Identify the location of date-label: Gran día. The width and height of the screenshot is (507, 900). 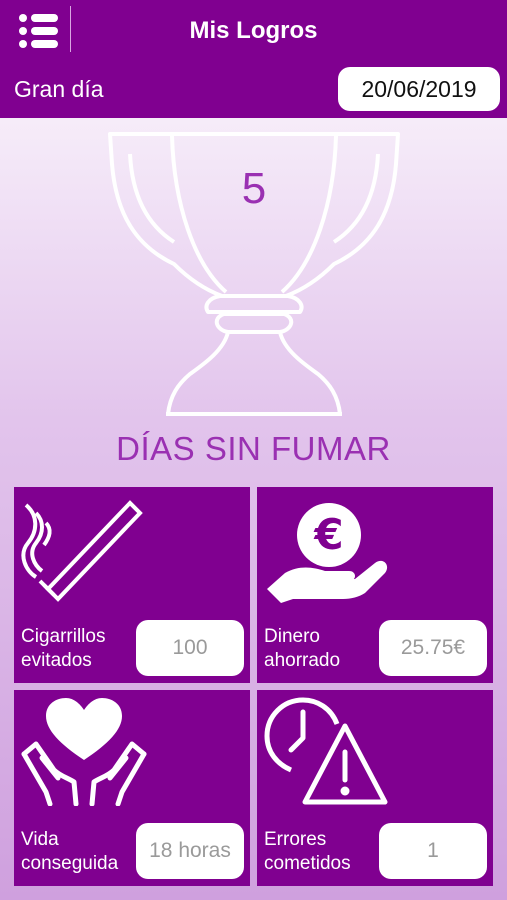
(59, 89).